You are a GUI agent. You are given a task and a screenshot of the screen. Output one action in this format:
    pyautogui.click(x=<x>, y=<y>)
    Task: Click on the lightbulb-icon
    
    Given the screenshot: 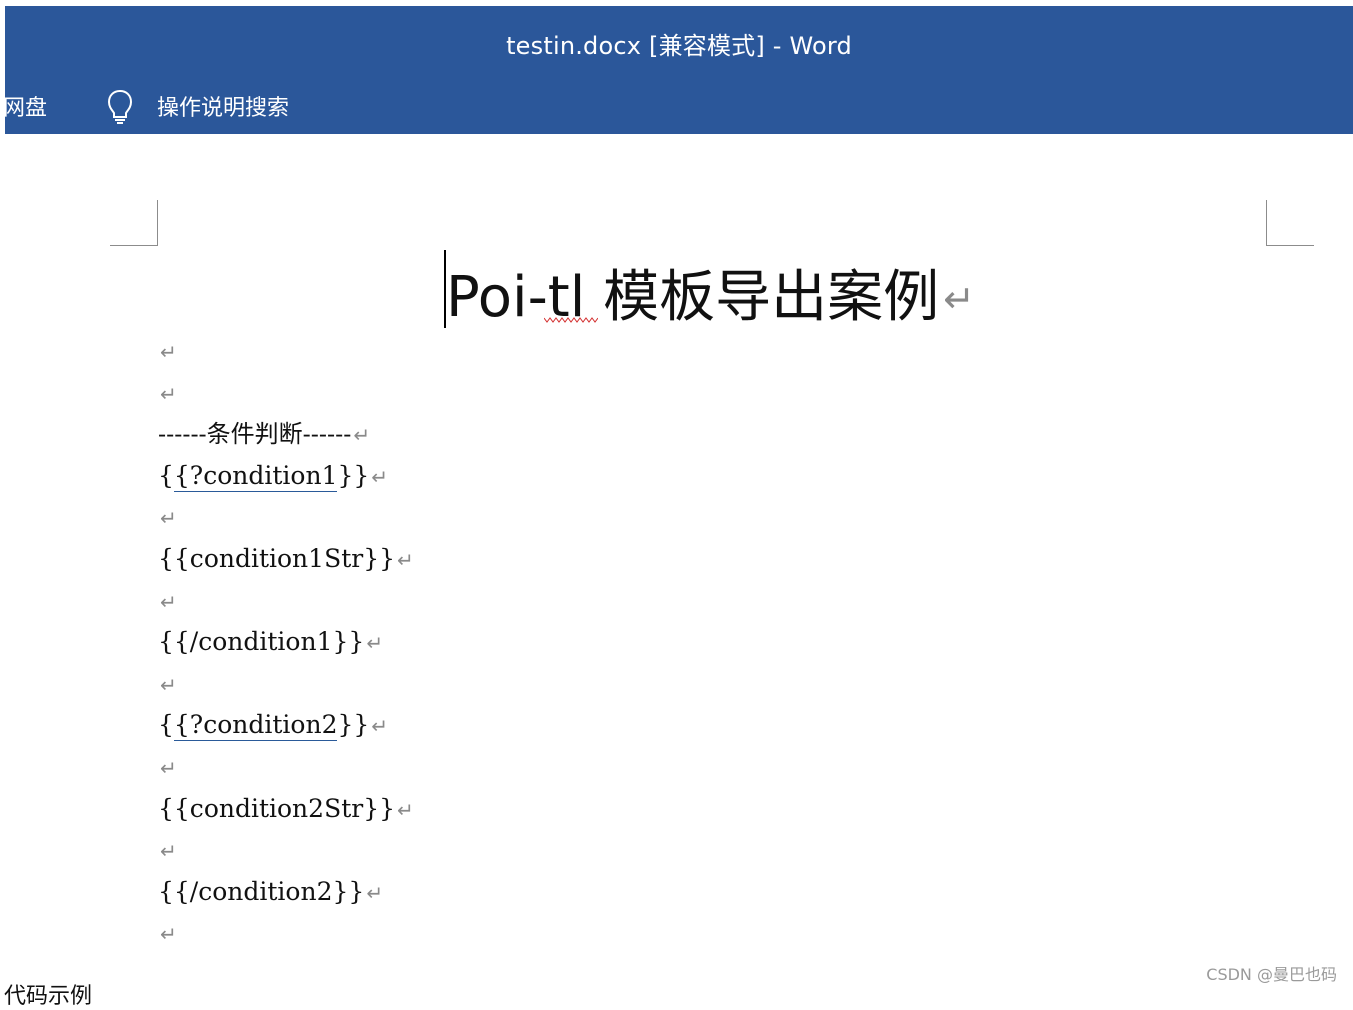 What is the action you would take?
    pyautogui.click(x=120, y=106)
    